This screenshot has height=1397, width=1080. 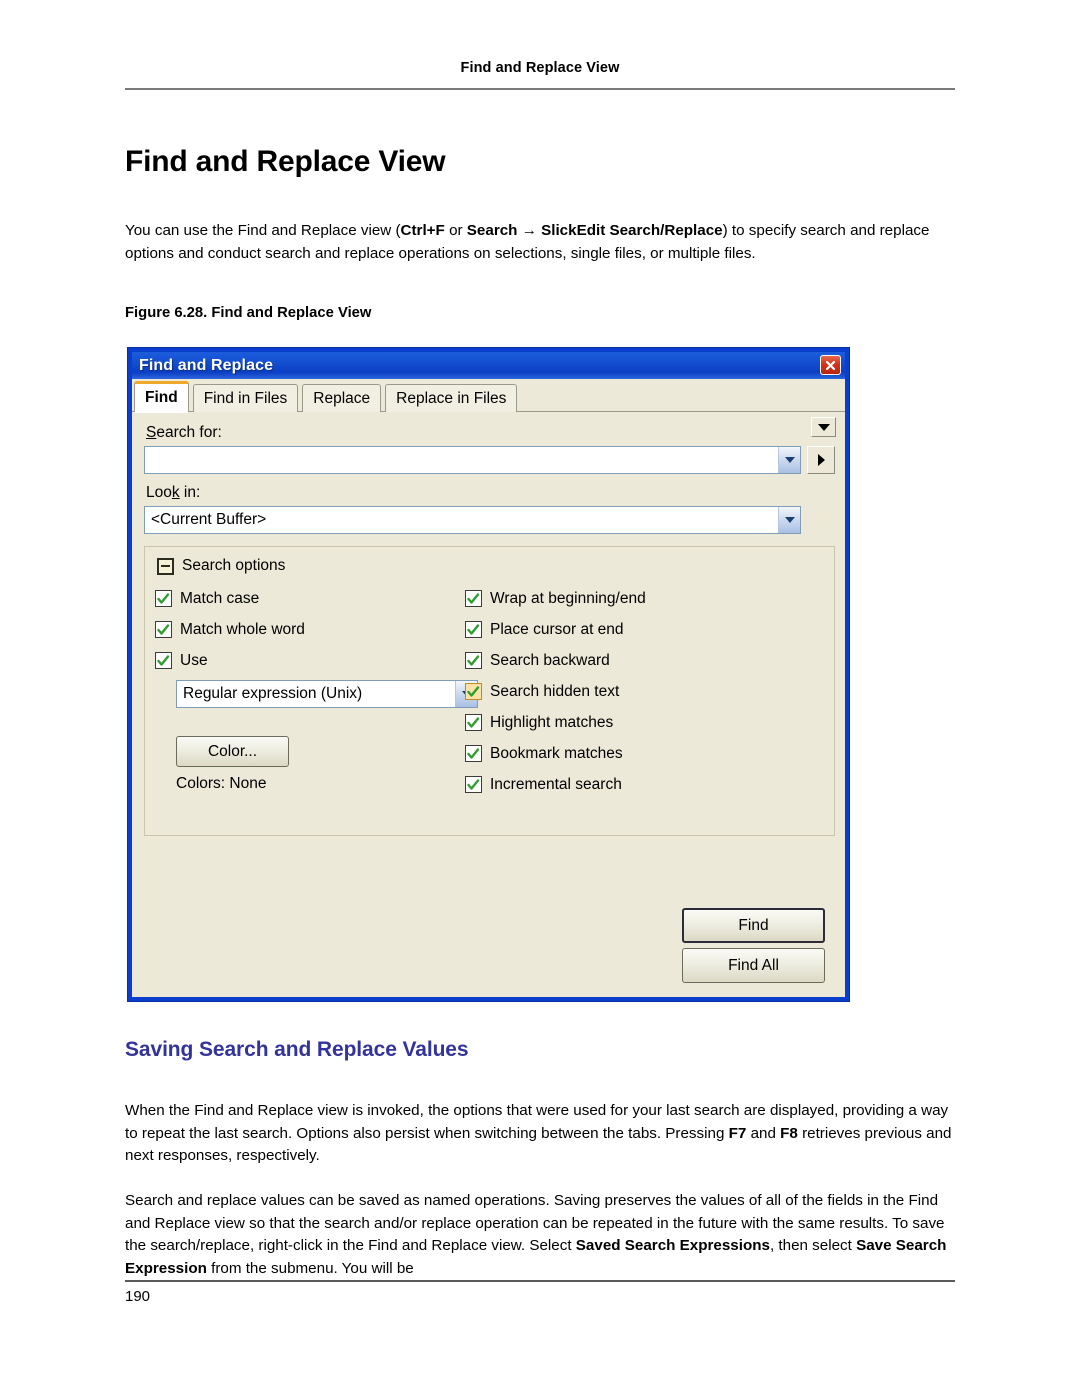 I want to click on checkbox-match-case: Match case, so click(x=310, y=598).